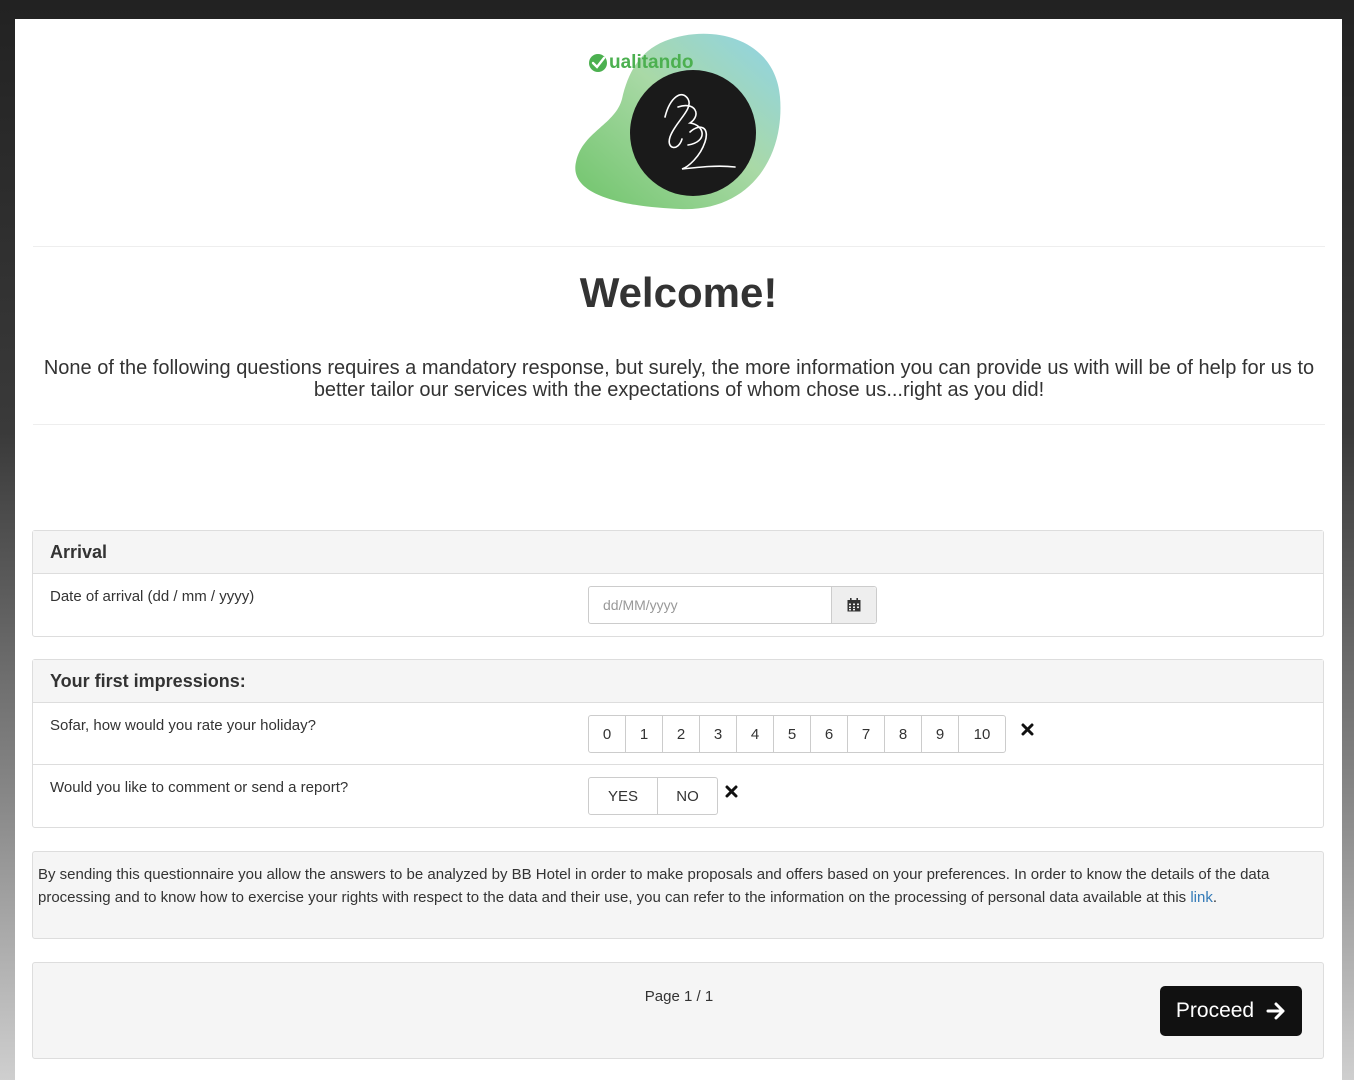 The image size is (1354, 1080). What do you see at coordinates (644, 734) in the screenshot?
I see `rating-option-1: 1` at bounding box center [644, 734].